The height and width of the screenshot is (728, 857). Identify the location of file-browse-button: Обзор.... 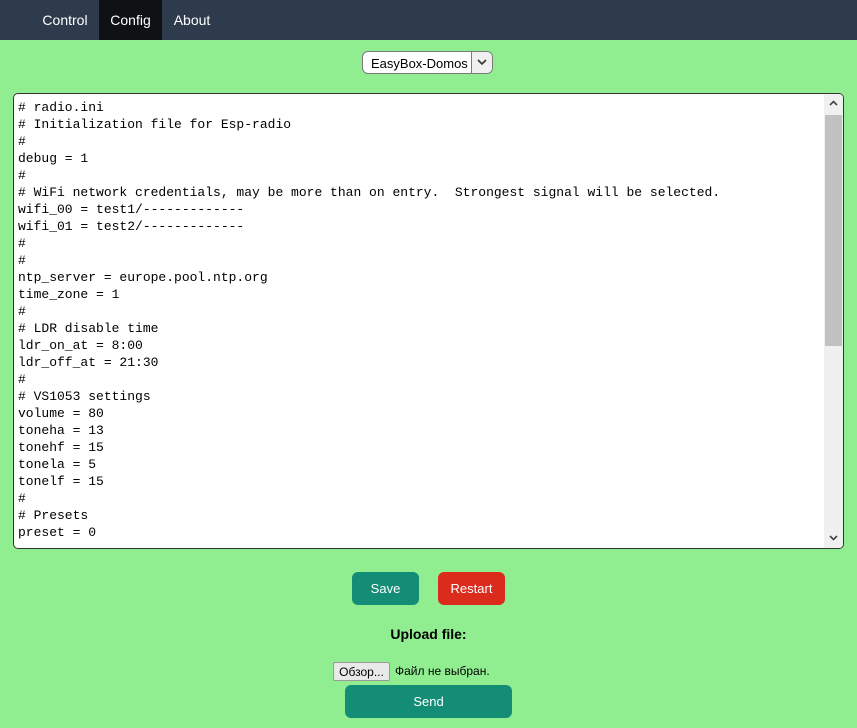
(361, 671).